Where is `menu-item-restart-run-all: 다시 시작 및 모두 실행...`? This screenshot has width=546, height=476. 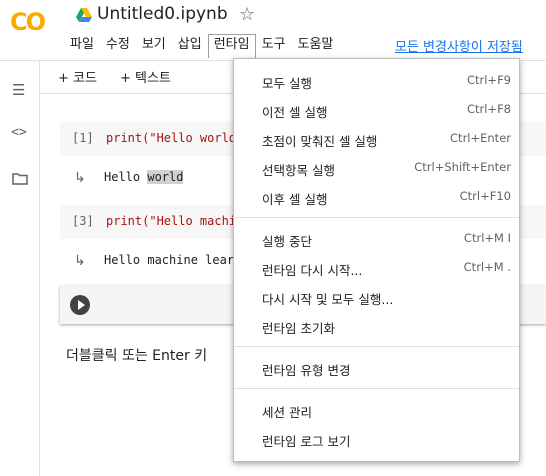
menu-item-restart-run-all: 다시 시작 및 모두 실행... is located at coordinates (376, 297).